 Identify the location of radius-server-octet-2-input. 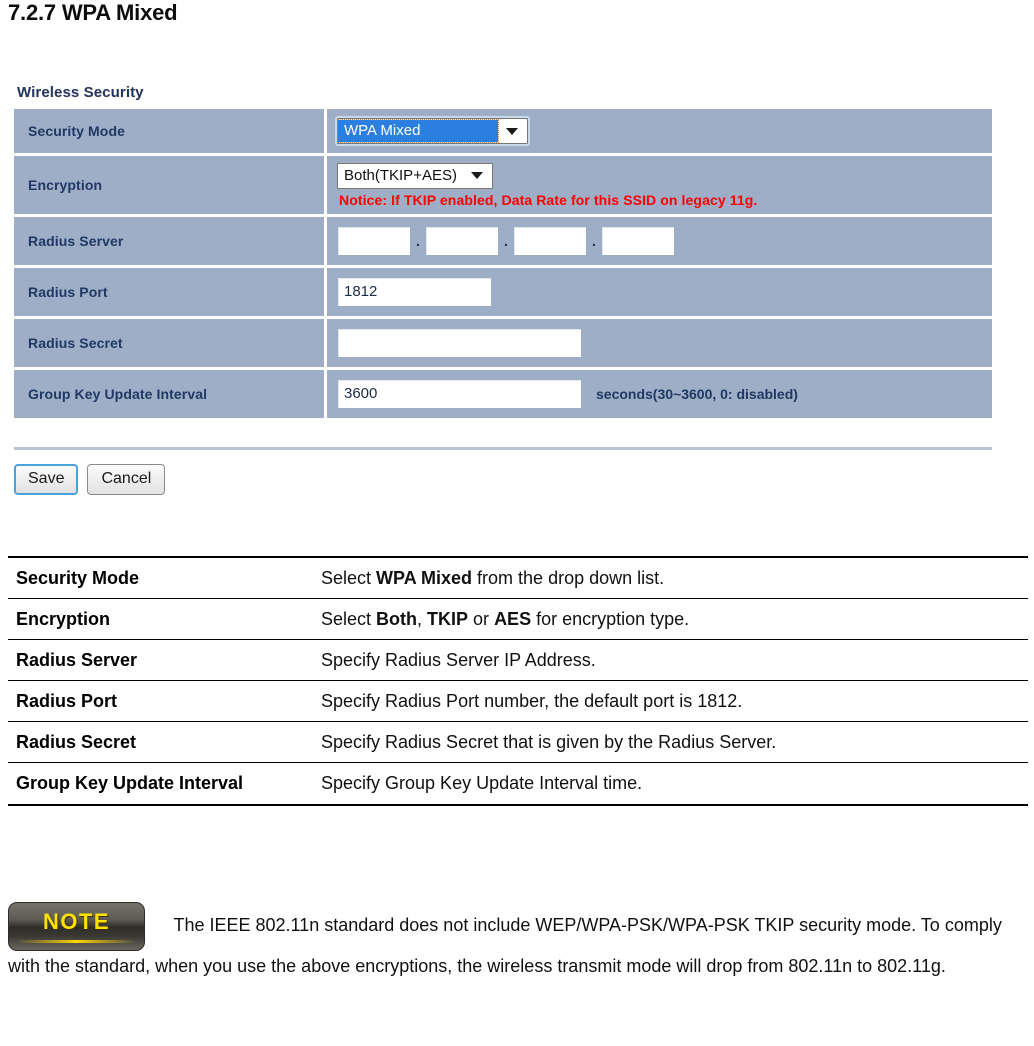
(462, 241).